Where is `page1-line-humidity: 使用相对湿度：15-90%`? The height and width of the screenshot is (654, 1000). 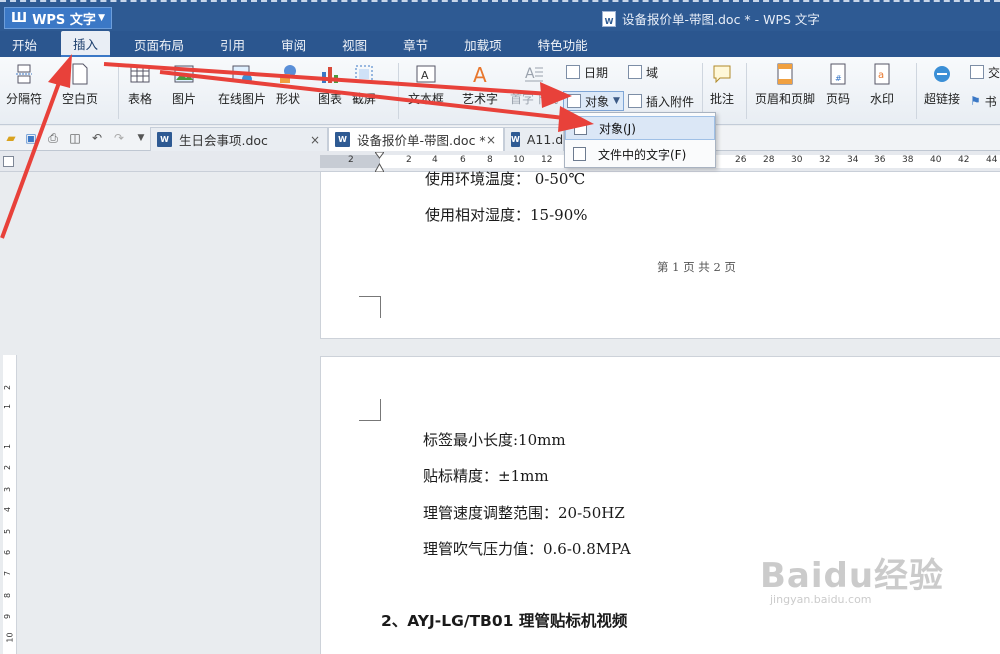 page1-line-humidity: 使用相对湿度：15-90% is located at coordinates (506, 215).